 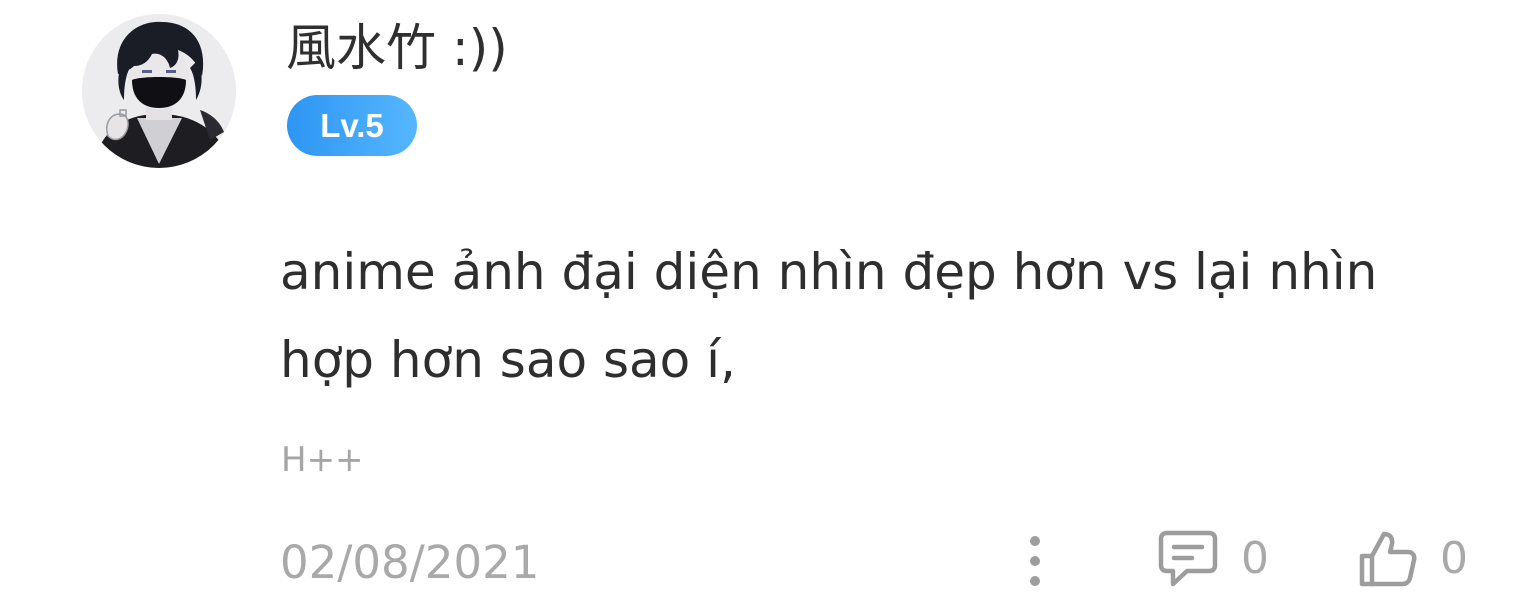 What do you see at coordinates (410, 562) in the screenshot?
I see `comment-date: 02/08/2021` at bounding box center [410, 562].